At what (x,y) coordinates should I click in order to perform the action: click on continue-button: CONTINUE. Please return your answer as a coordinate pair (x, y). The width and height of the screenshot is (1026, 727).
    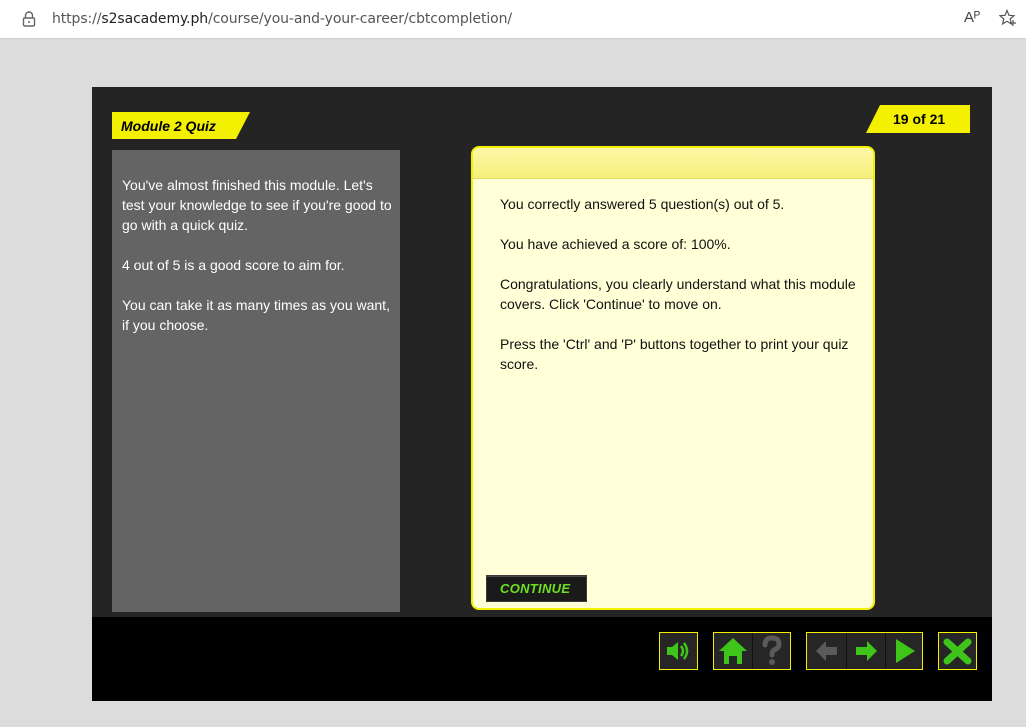
    Looking at the image, I should click on (536, 588).